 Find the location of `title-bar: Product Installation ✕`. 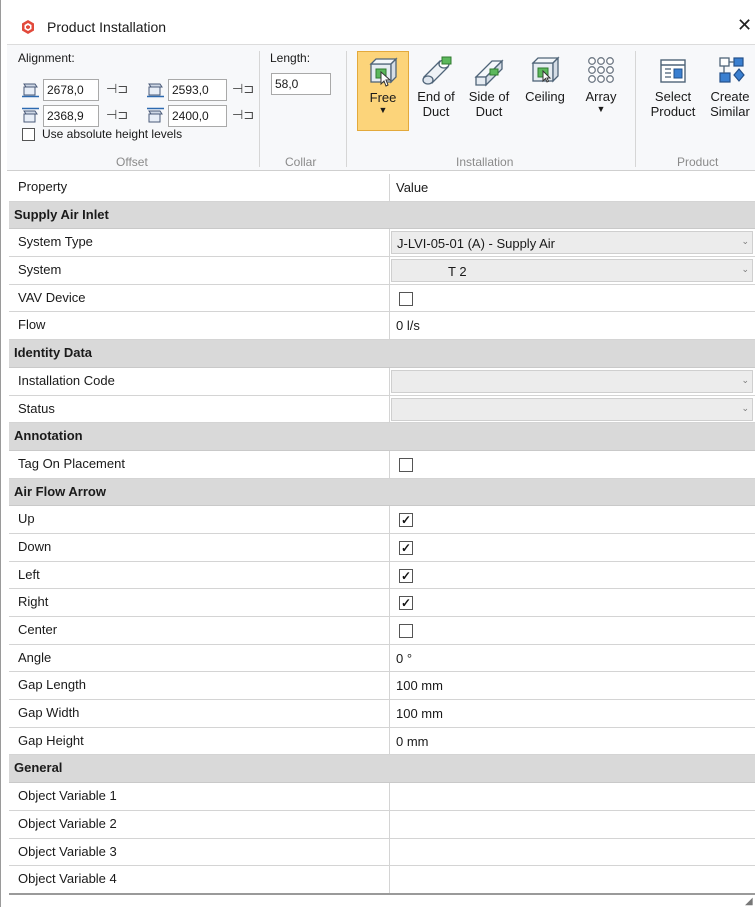

title-bar: Product Installation ✕ is located at coordinates (378, 22).